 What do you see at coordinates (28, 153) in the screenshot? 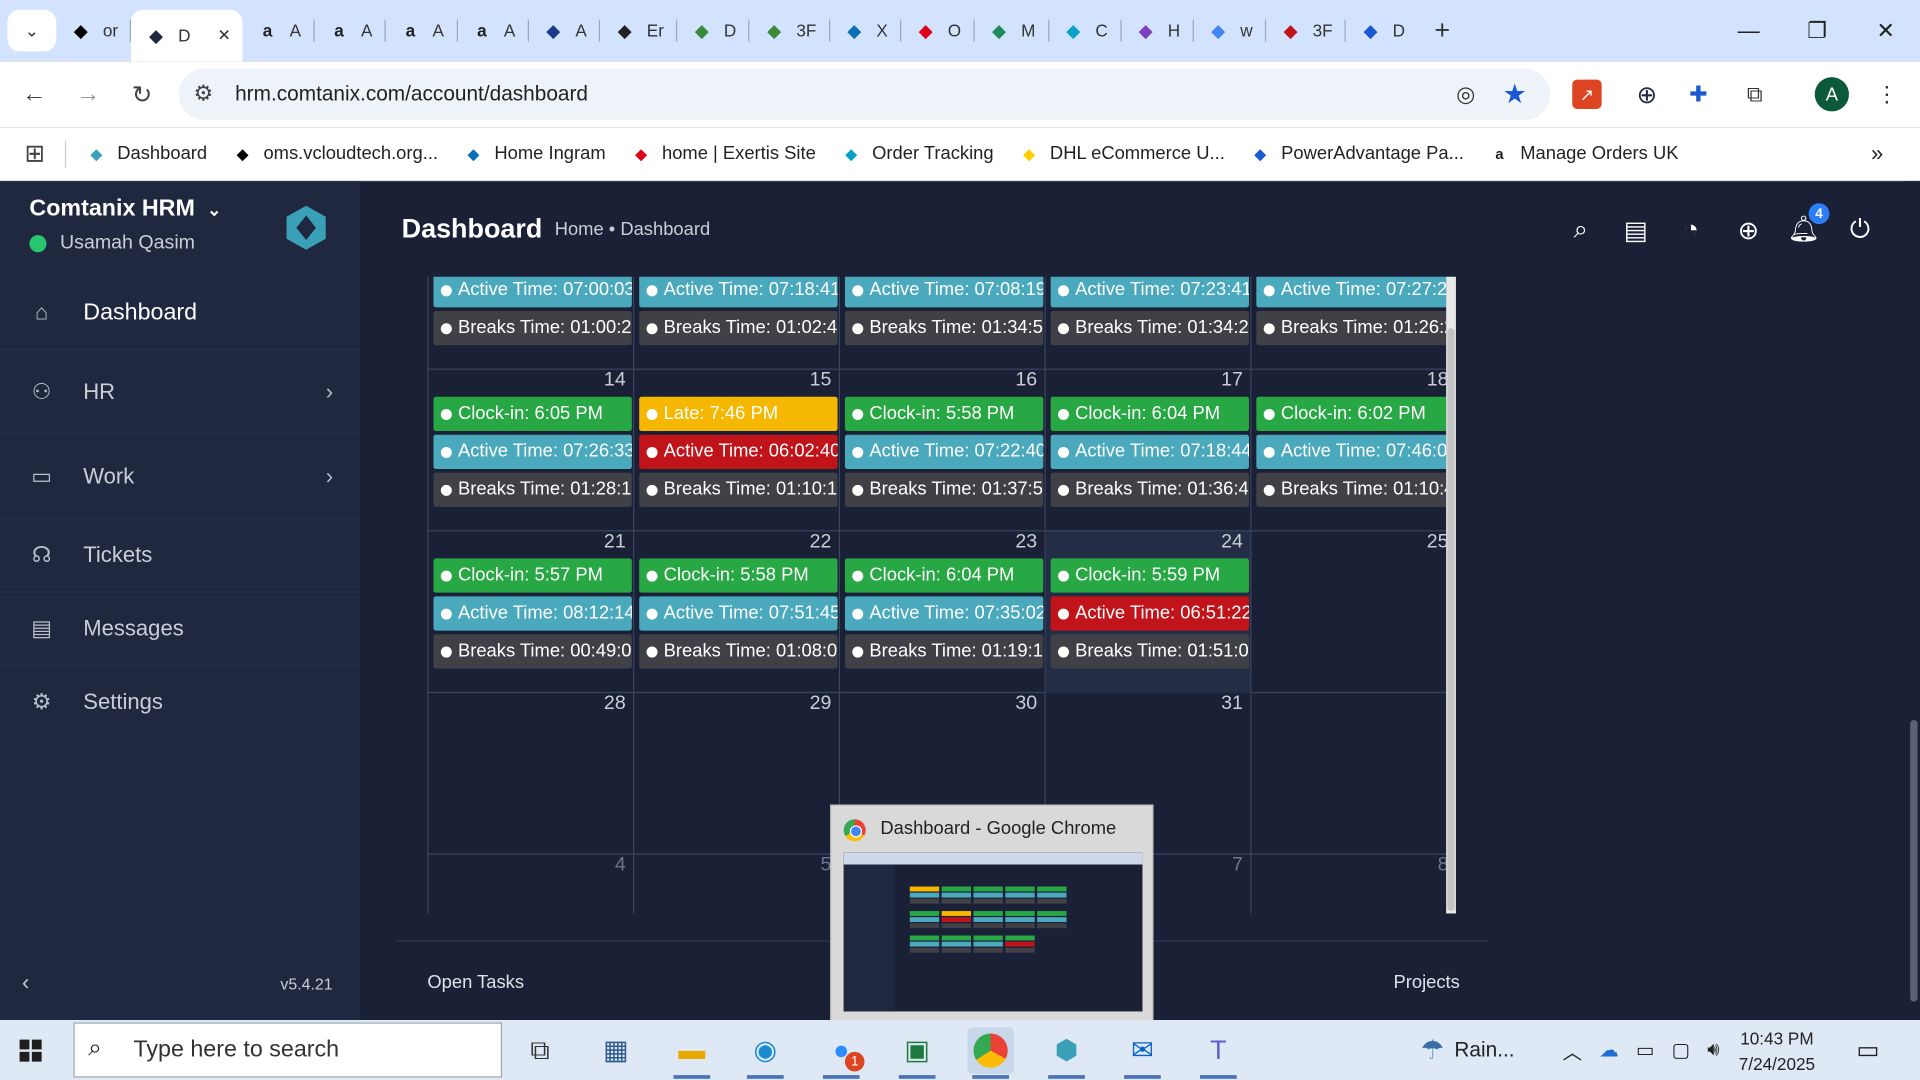
I see `apps-grid-icon: ⊞` at bounding box center [28, 153].